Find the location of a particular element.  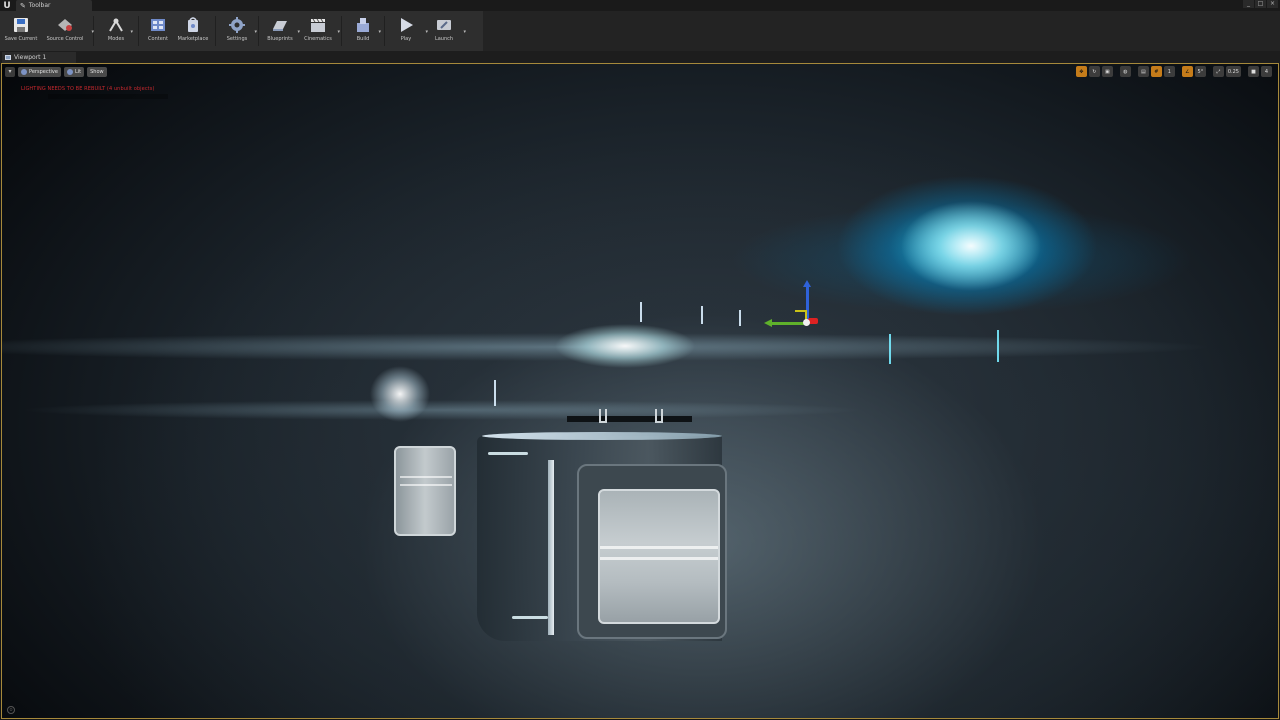

launch-label: Launch is located at coordinates (444, 39).